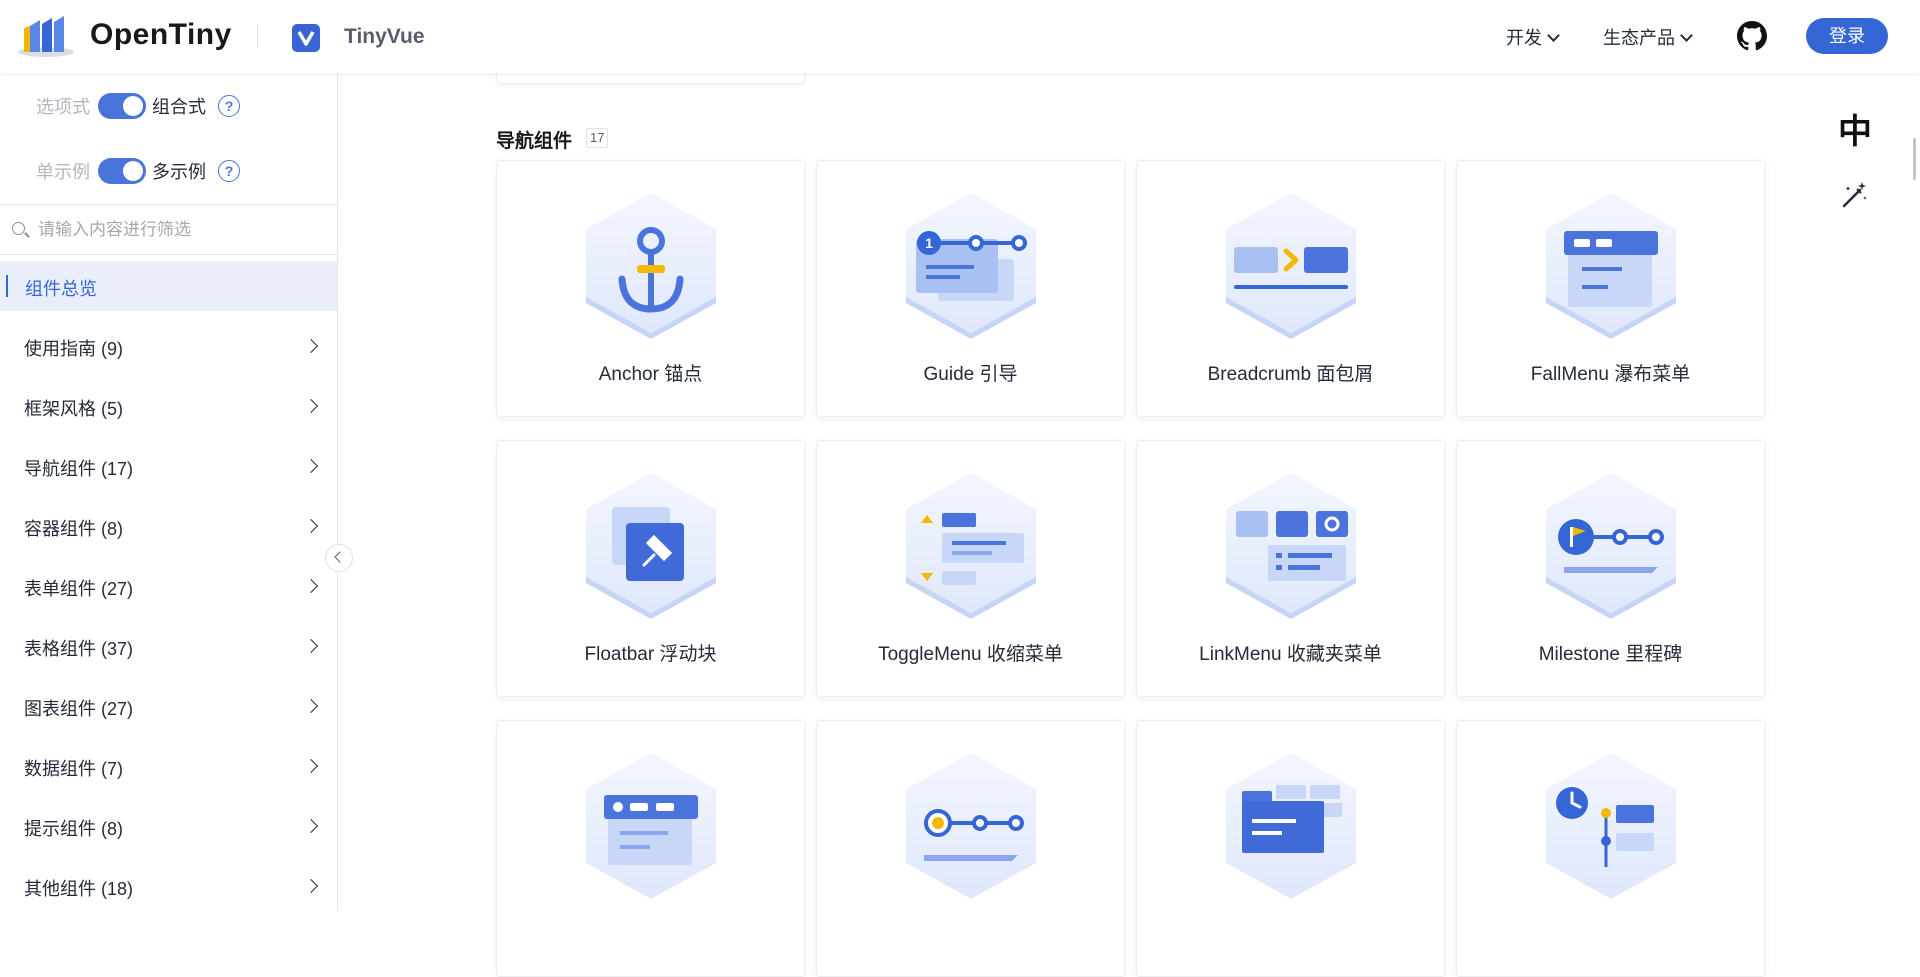 The height and width of the screenshot is (977, 1920). I want to click on login-button: 登录, so click(1847, 36).